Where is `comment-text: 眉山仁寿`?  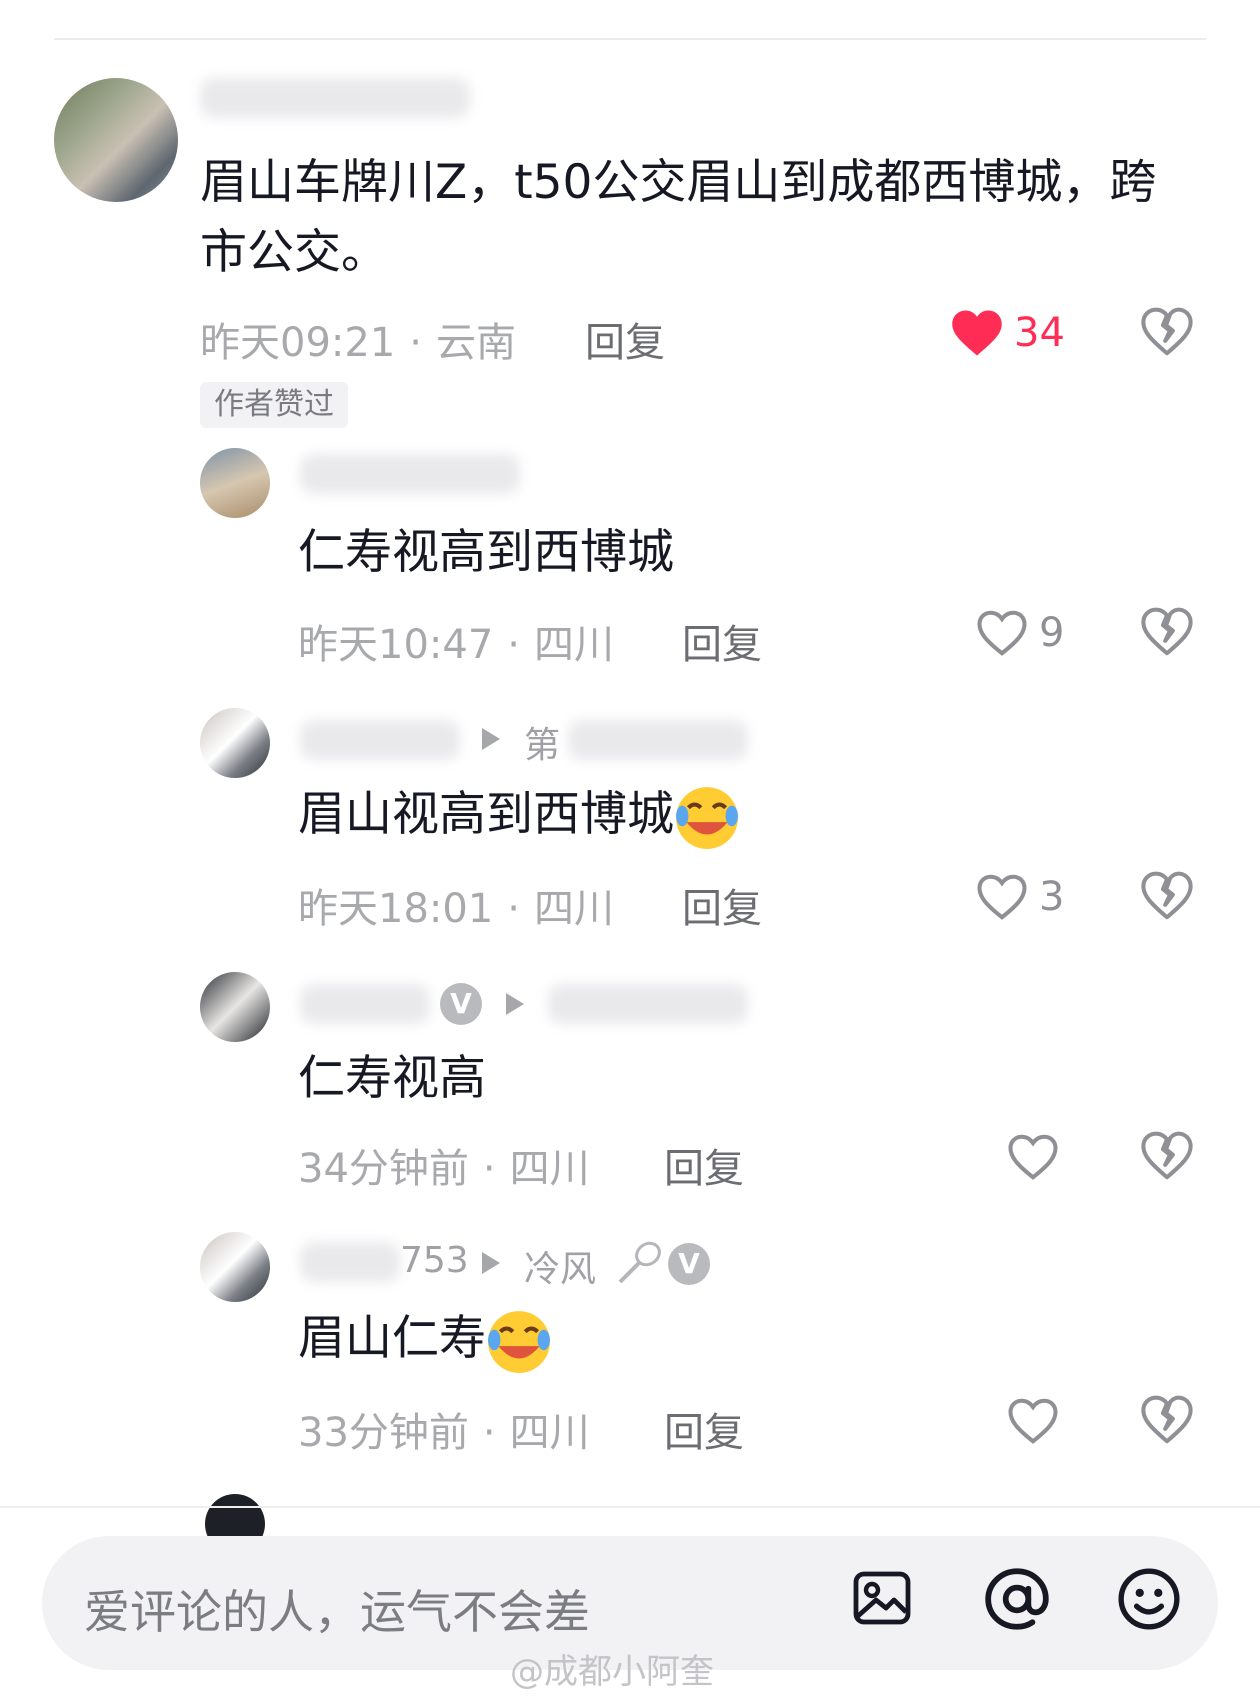
comment-text: 眉山仁寿 is located at coordinates (425, 1339).